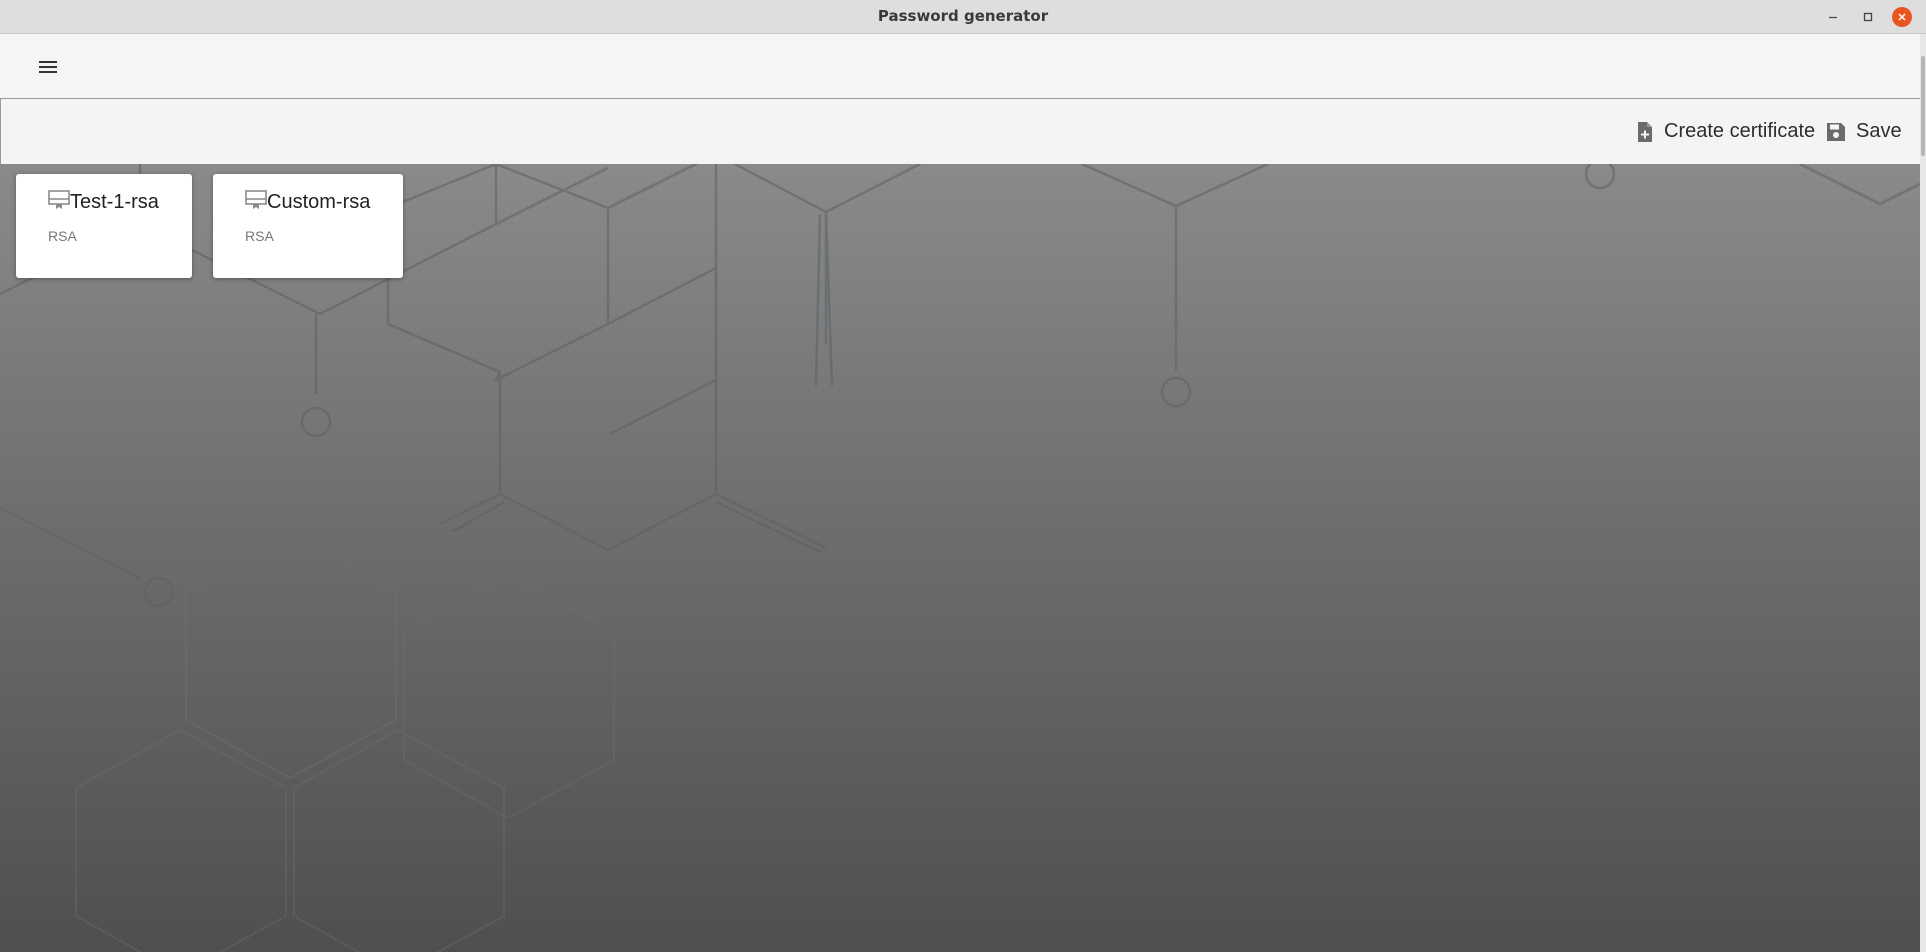 This screenshot has height=952, width=1926. I want to click on window-titlebar: Password generator, so click(963, 17).